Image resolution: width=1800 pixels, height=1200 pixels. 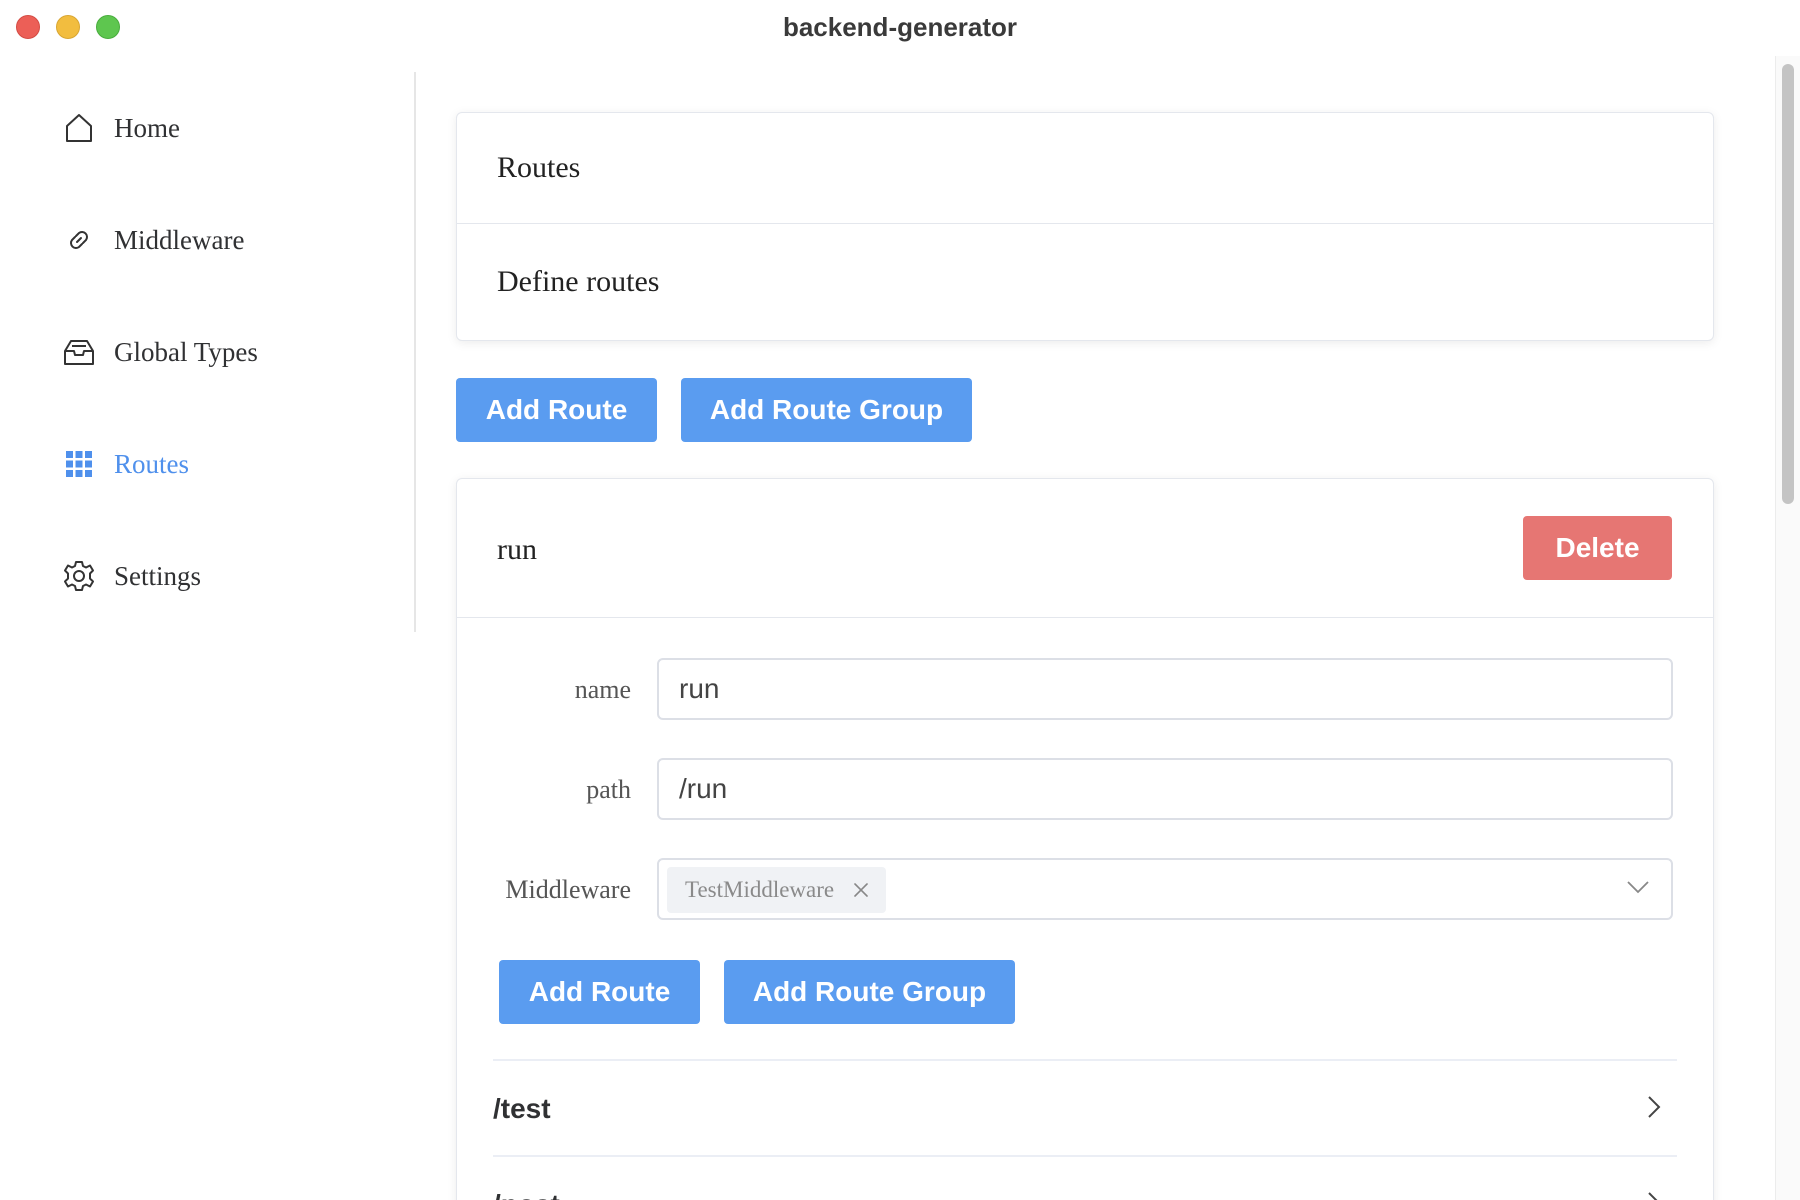 I want to click on page-description: Define routes, so click(x=578, y=281).